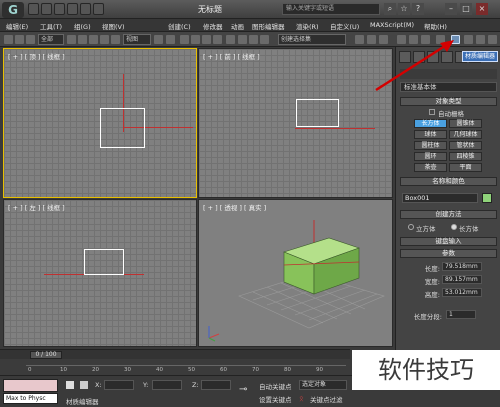  What do you see at coordinates (213, 26) in the screenshot?
I see `menu-modifiers: 修改器` at bounding box center [213, 26].